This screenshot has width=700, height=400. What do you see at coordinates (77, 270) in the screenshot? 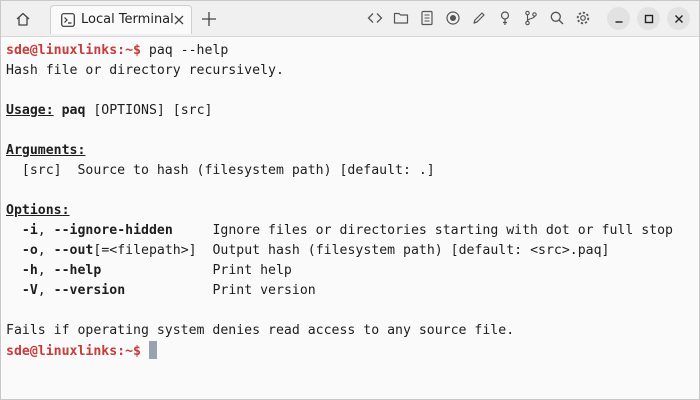
I see `option-long: --help` at bounding box center [77, 270].